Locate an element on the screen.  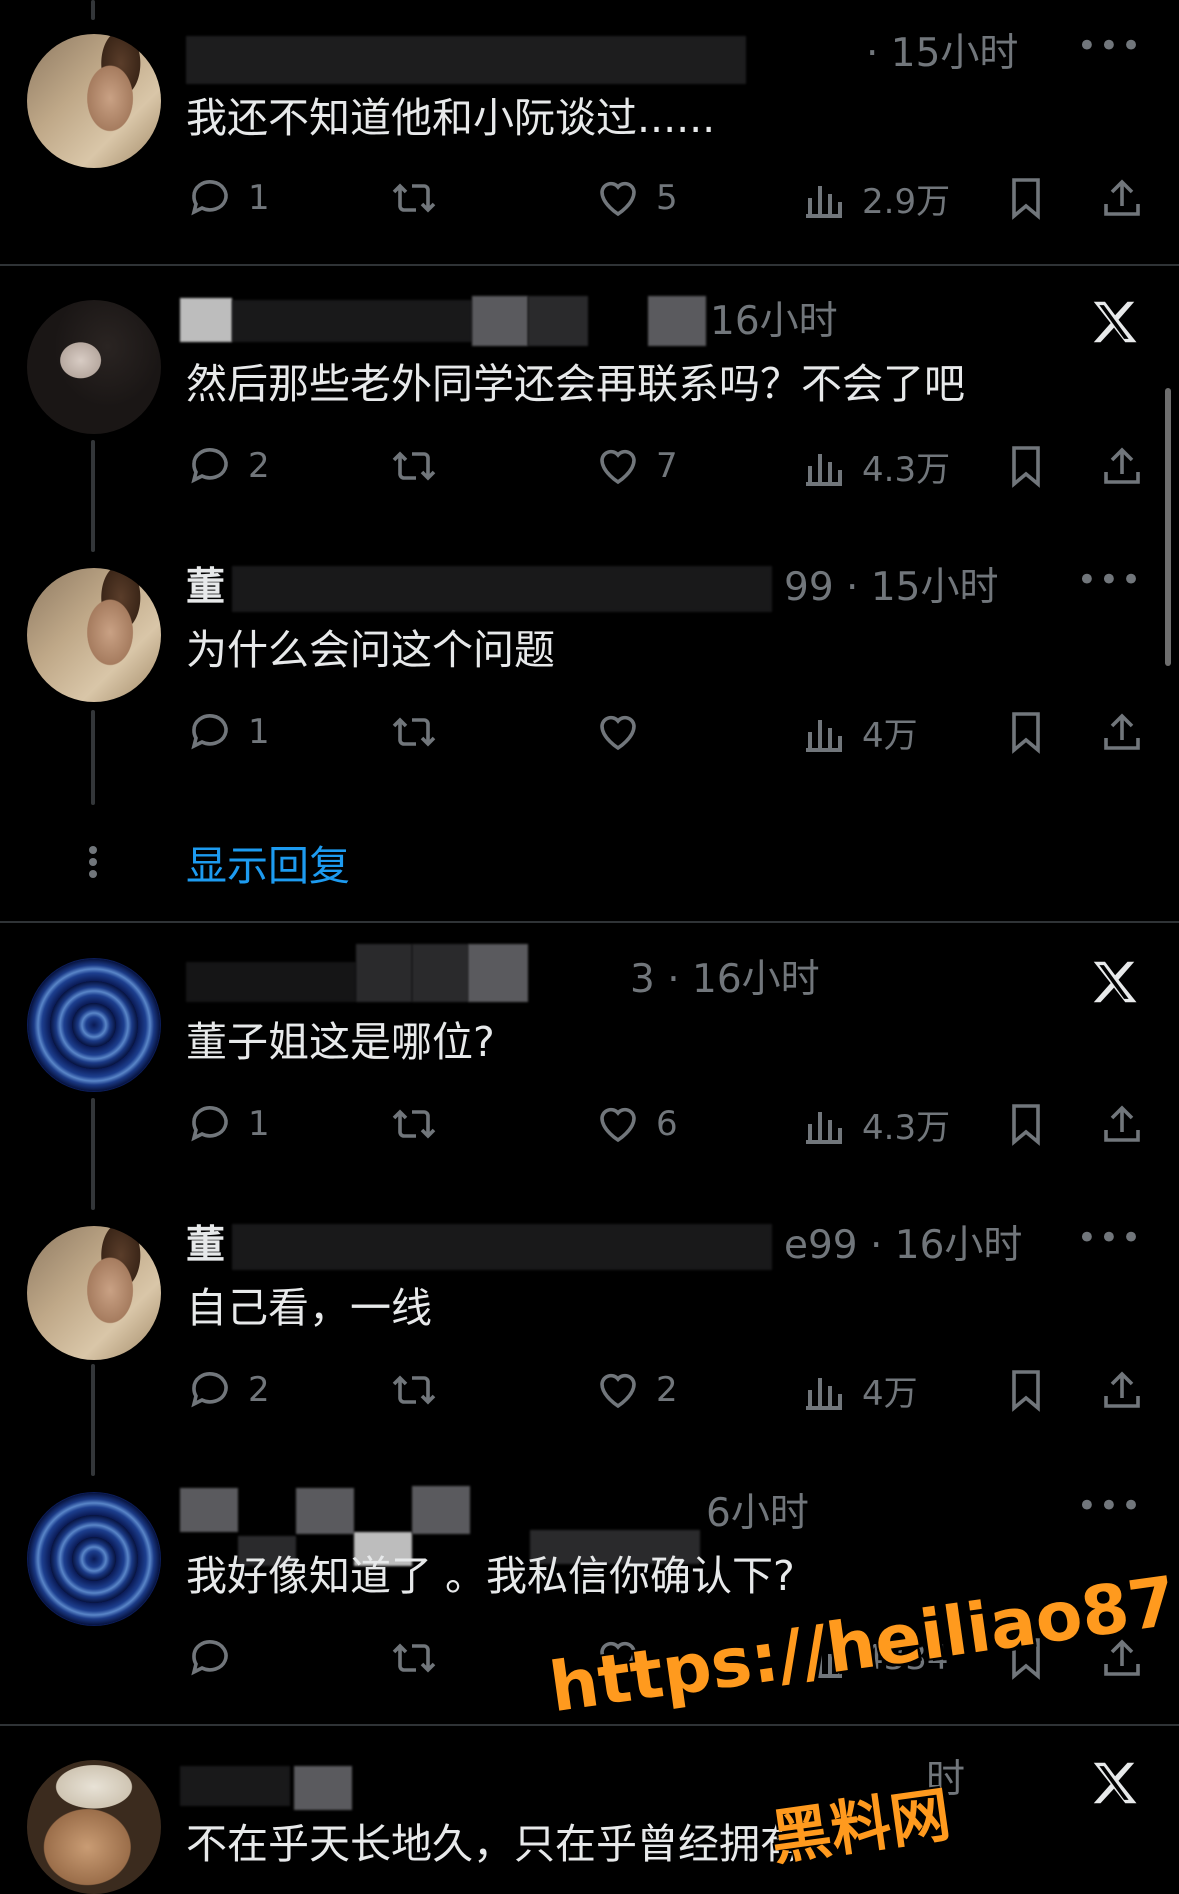
reply-count: 1 is located at coordinates (259, 1124).